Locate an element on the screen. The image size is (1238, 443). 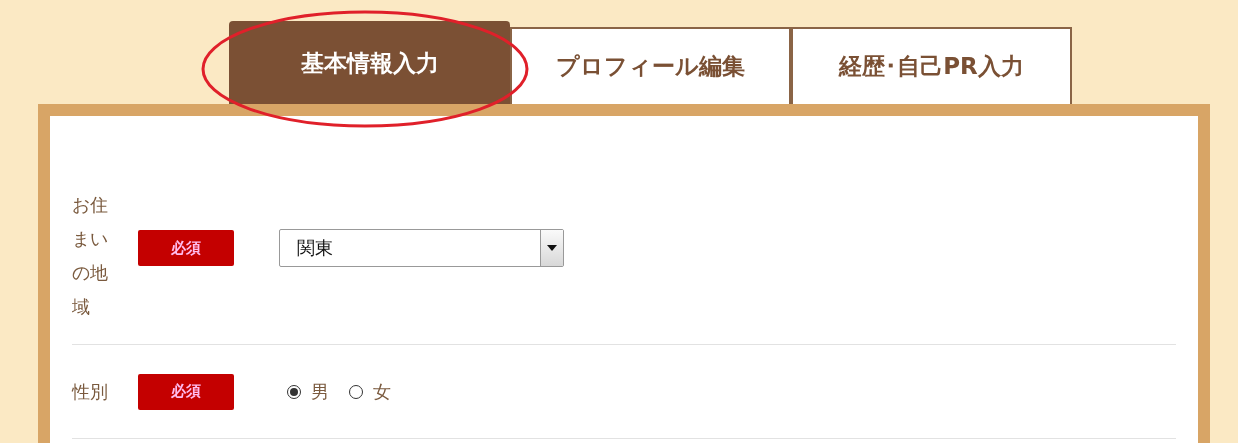
dropdown-arrow-icon is located at coordinates (552, 248).